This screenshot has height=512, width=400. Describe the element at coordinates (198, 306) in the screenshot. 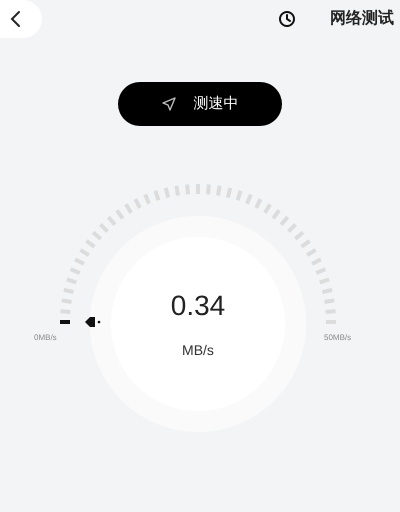

I see `speed-value: 0.34` at that location.